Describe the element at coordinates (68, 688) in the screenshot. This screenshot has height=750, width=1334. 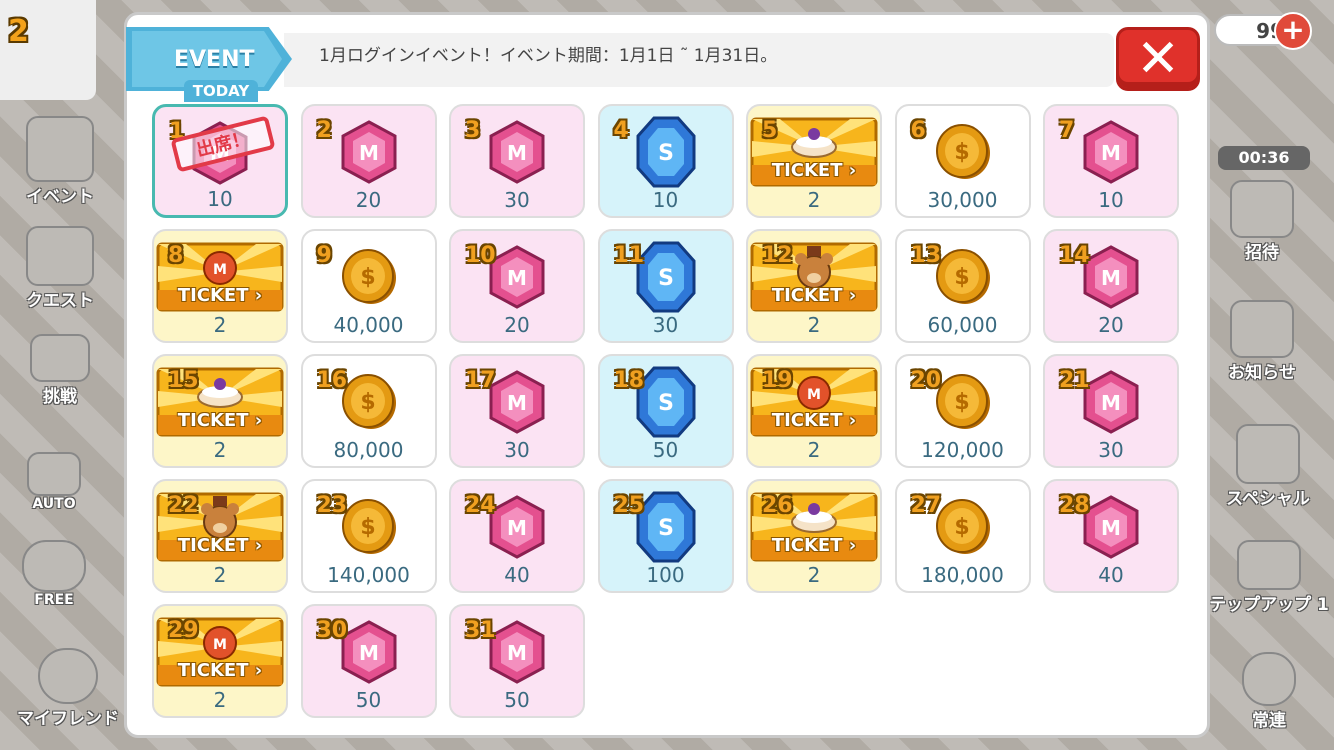
I see `menu-myfriend: マイフレンド` at that location.